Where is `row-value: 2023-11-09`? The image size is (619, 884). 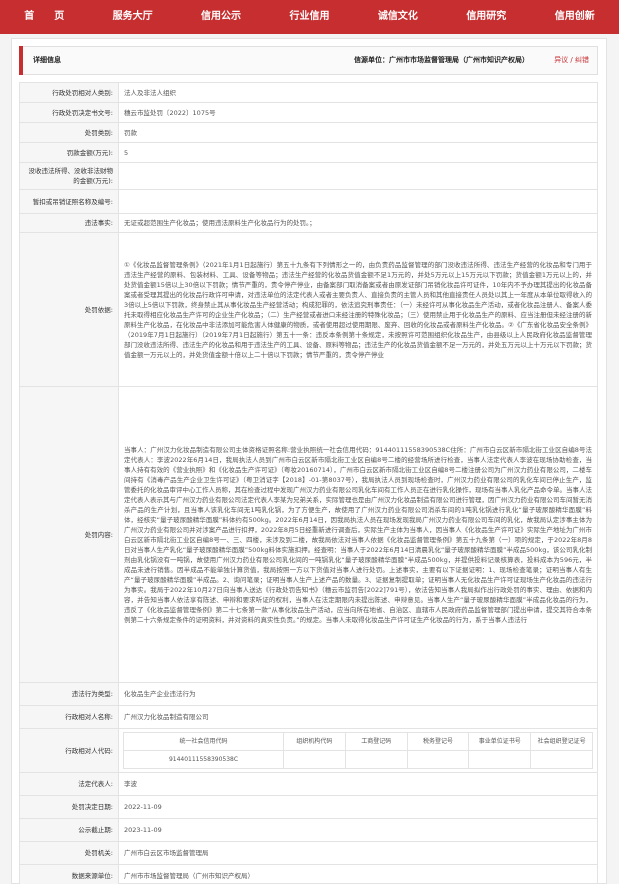
row-value: 2023-11-09 is located at coordinates (358, 830).